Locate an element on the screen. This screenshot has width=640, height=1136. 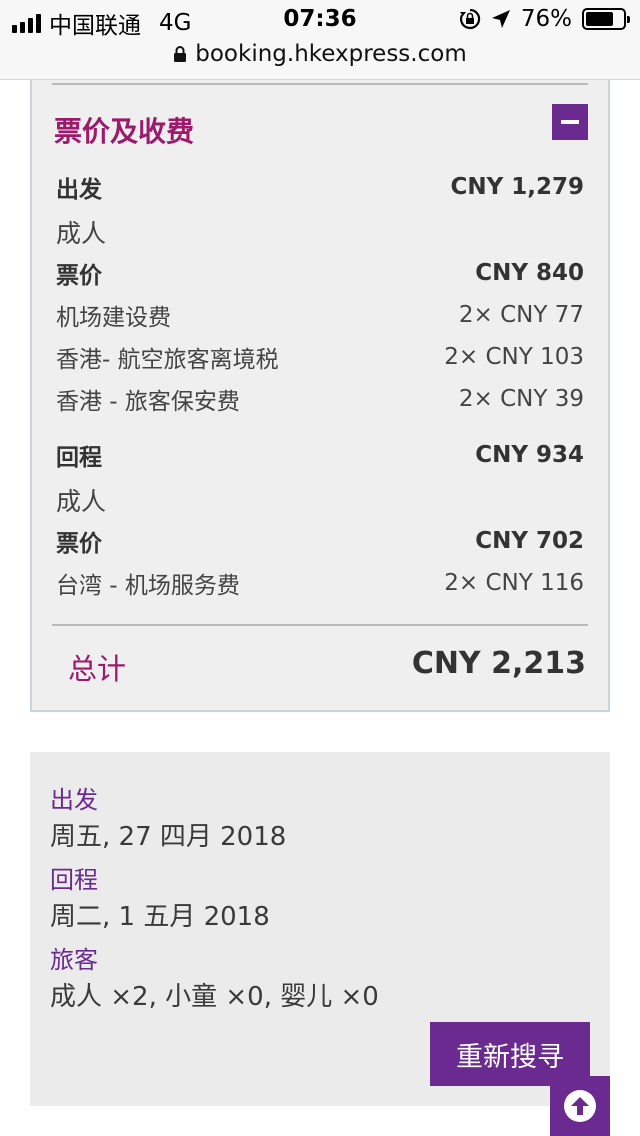
fee-row: 机场建设费 2× CNY 77 is located at coordinates (320, 315).